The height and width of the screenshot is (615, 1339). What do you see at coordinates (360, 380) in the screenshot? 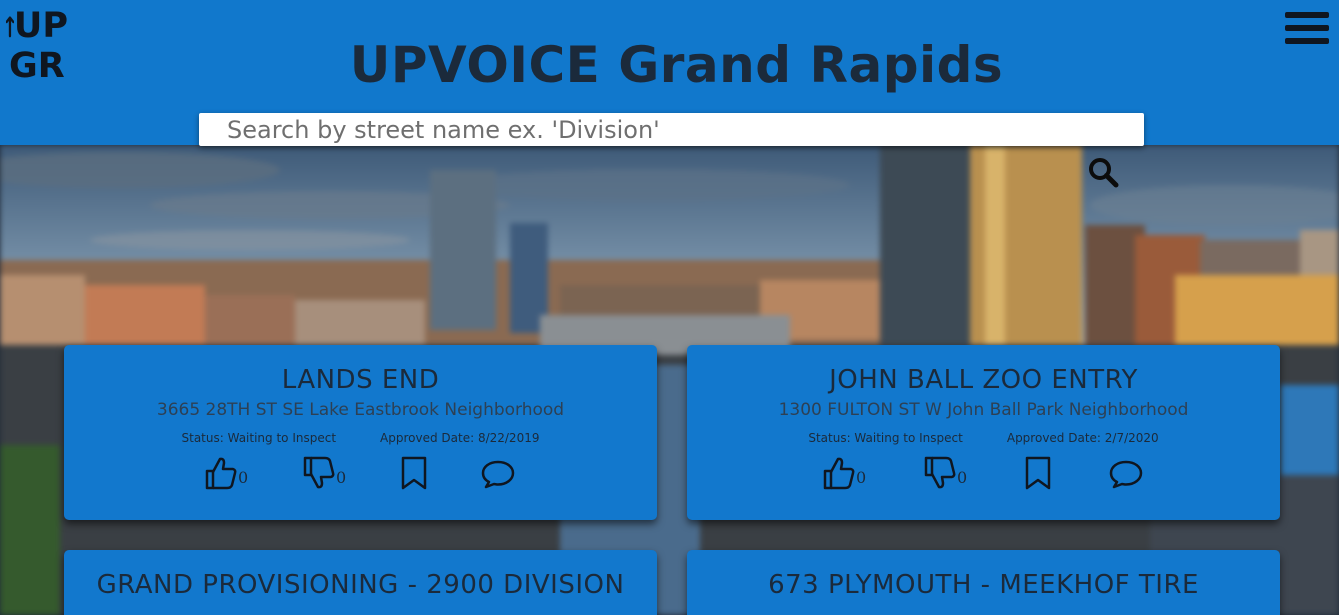
I see `card-title: LANDS END` at bounding box center [360, 380].